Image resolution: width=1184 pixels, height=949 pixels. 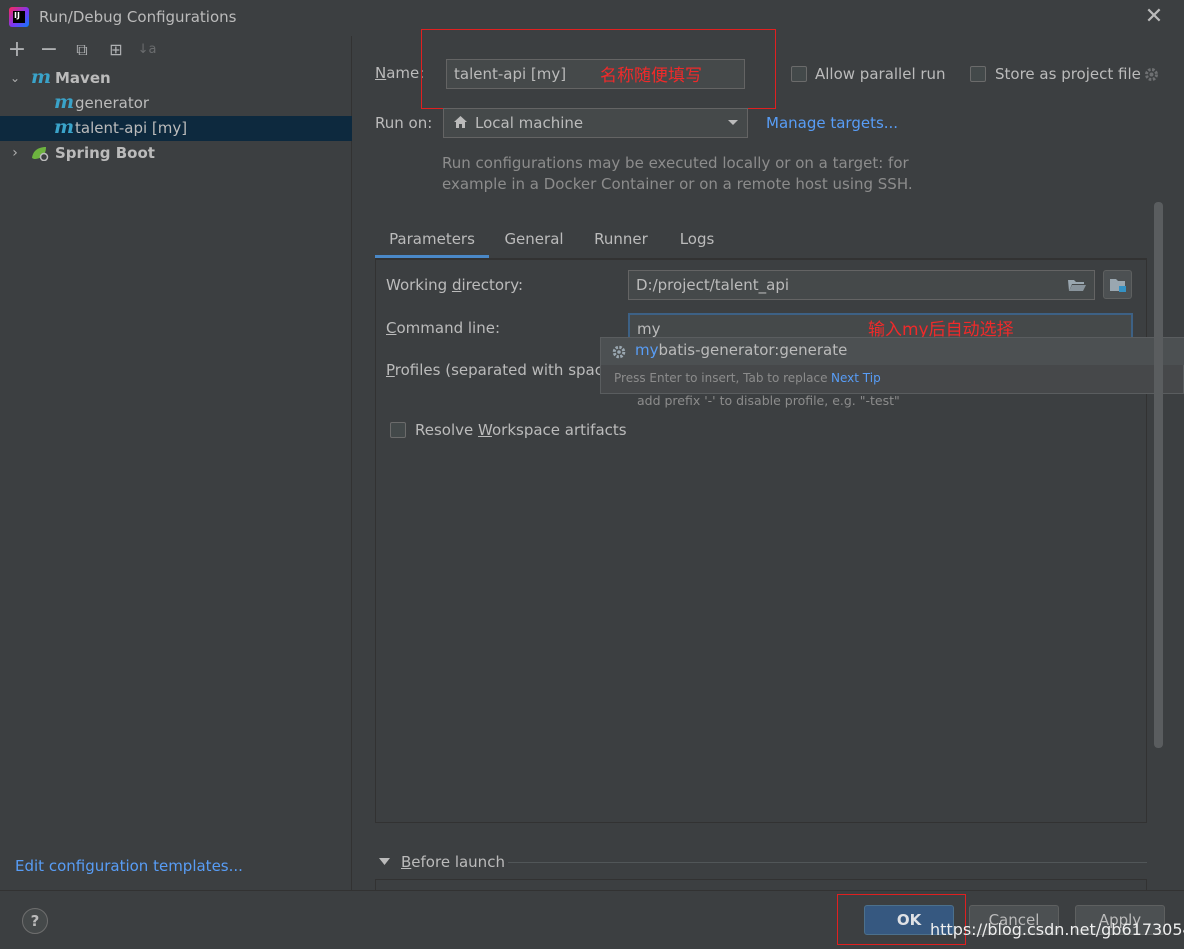 What do you see at coordinates (176, 78) in the screenshot?
I see `tree-node-maven: ⌄ m Maven` at bounding box center [176, 78].